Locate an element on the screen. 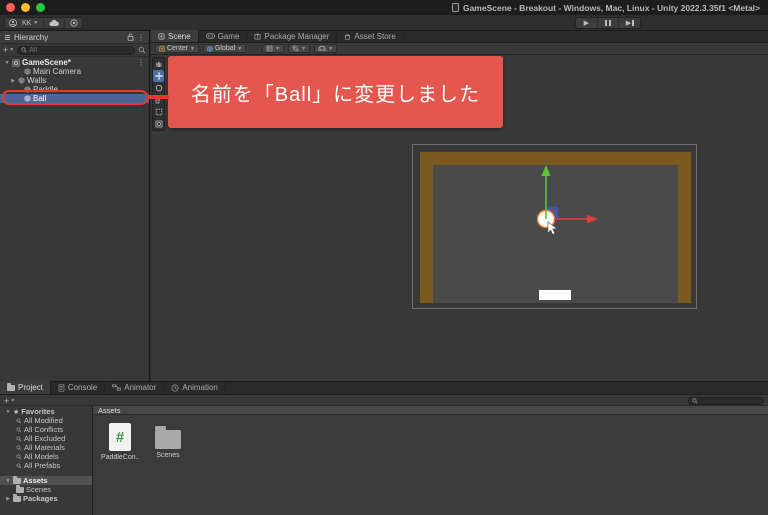 This screenshot has width=768, height=515. snap-increment-icon is located at coordinates (295, 48).